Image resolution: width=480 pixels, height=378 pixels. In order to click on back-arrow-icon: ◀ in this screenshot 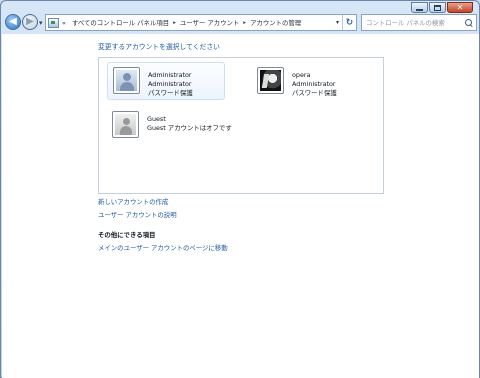, I will do `click(13, 21)`.